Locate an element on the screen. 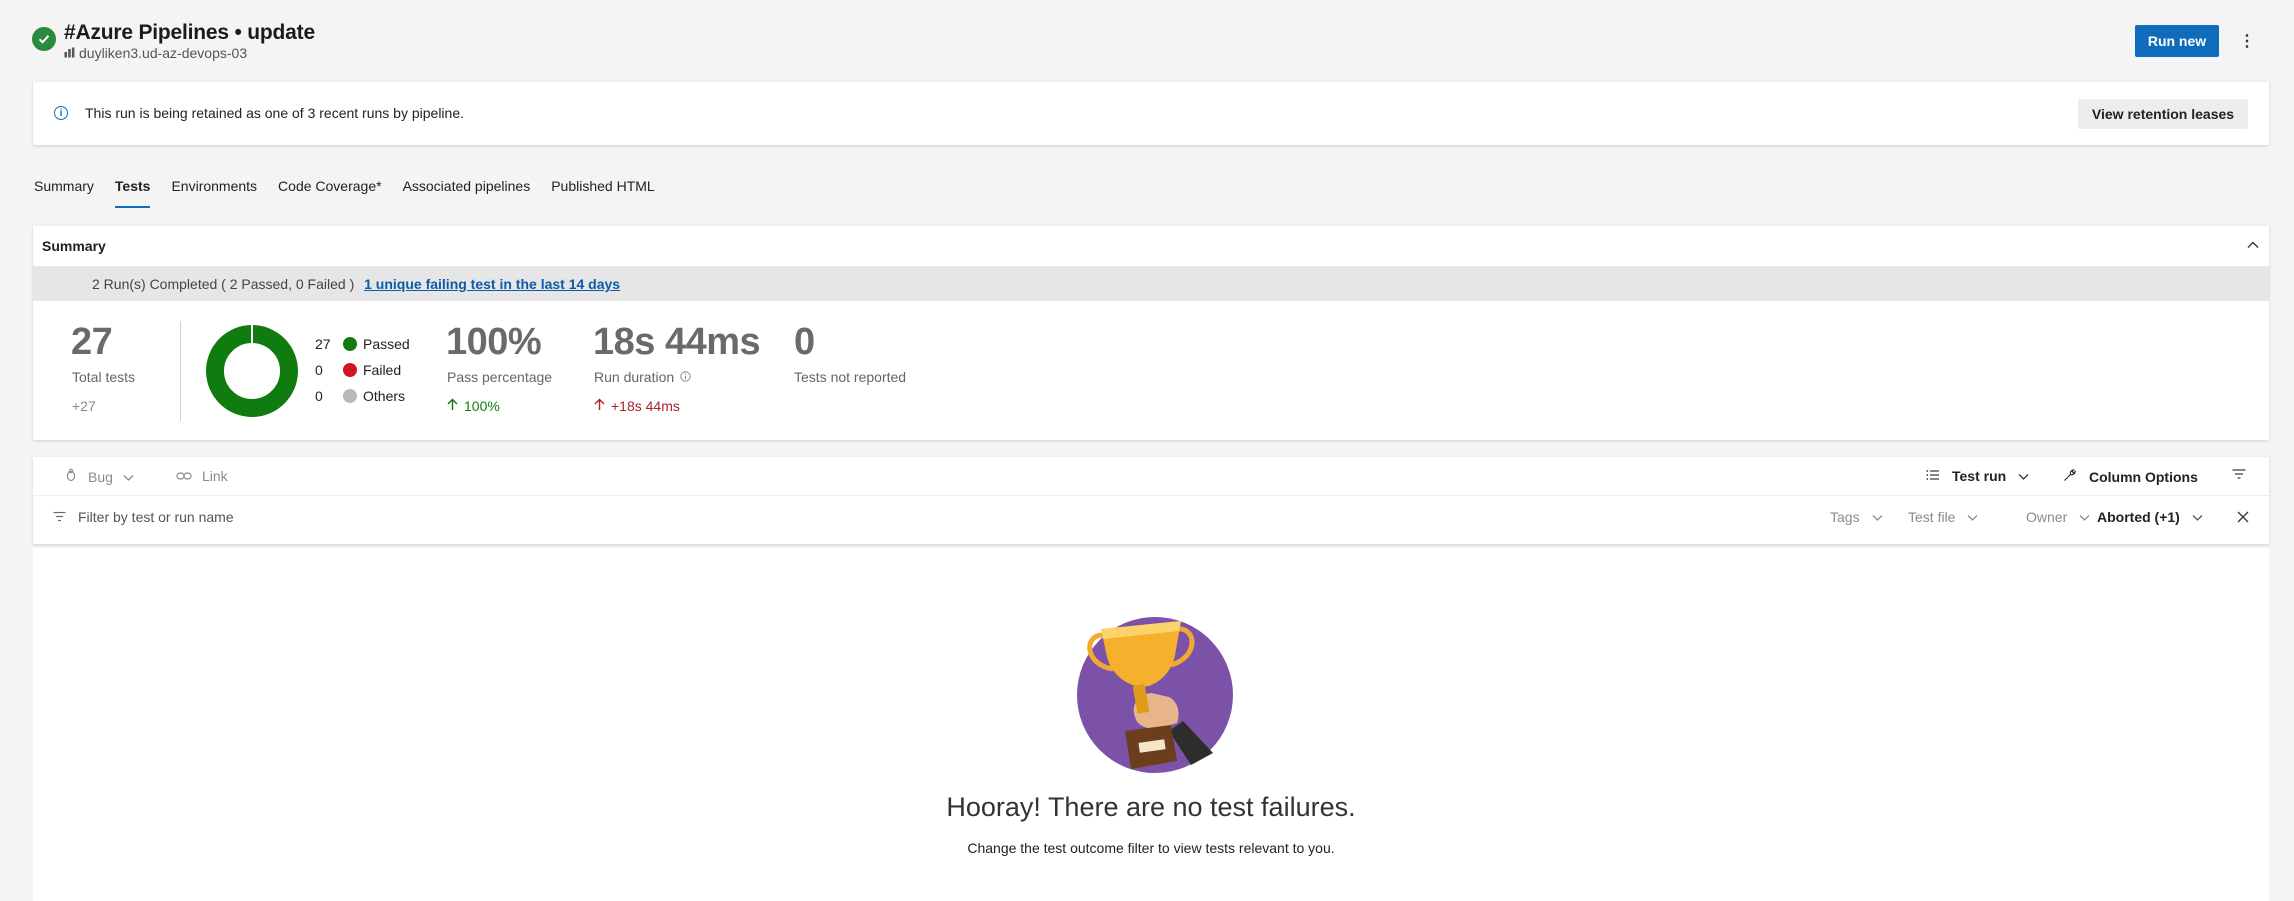 This screenshot has width=2294, height=901. bug-button: Bug is located at coordinates (99, 476).